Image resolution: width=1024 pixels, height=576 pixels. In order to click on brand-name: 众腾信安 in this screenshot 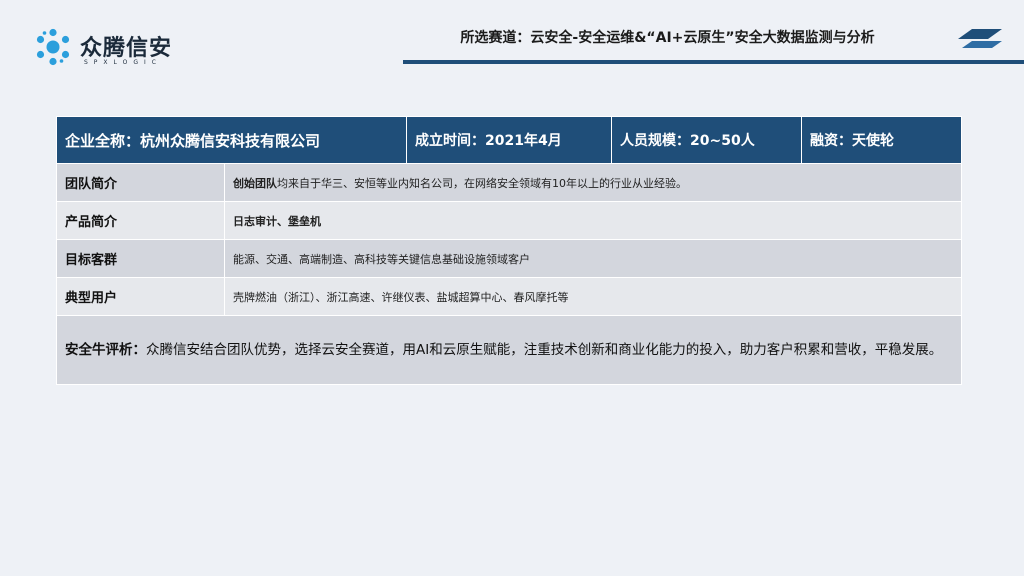, I will do `click(126, 48)`.